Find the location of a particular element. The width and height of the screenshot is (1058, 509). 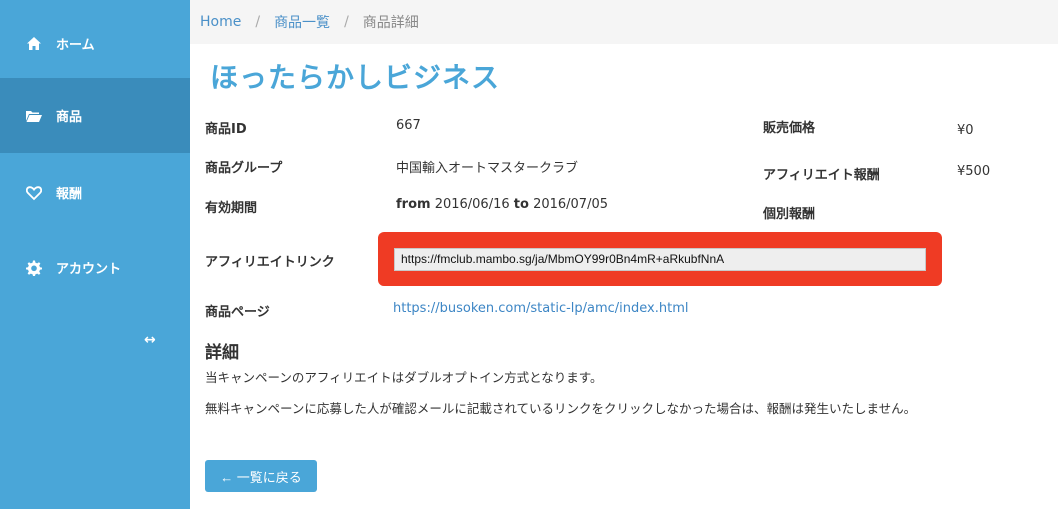

period-value: from 2016/06/16 to 2016/07/05 is located at coordinates (502, 204).